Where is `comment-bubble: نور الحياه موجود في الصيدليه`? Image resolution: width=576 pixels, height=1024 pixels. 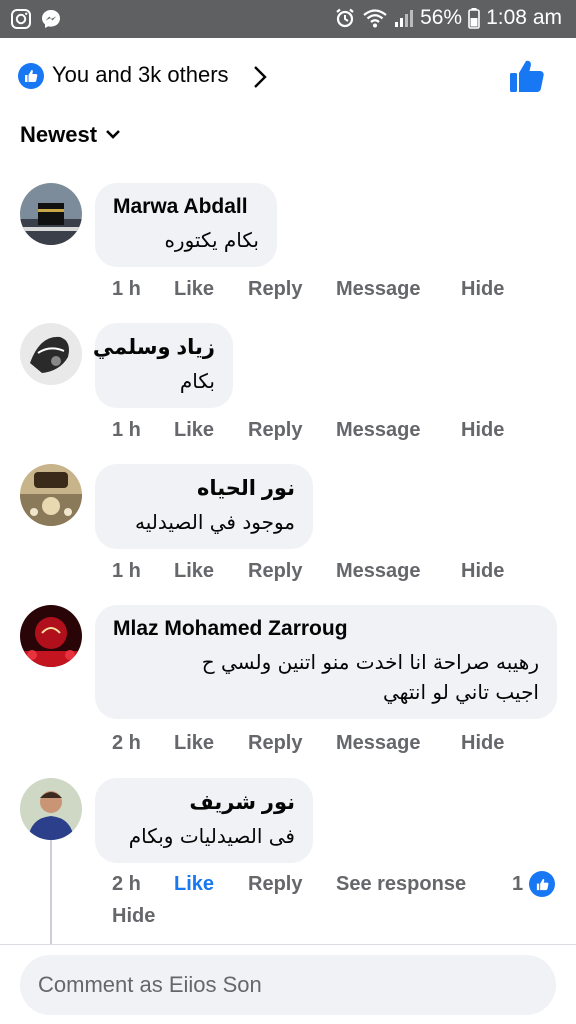
comment-bubble: نور الحياه موجود في الصيدليه is located at coordinates (204, 506).